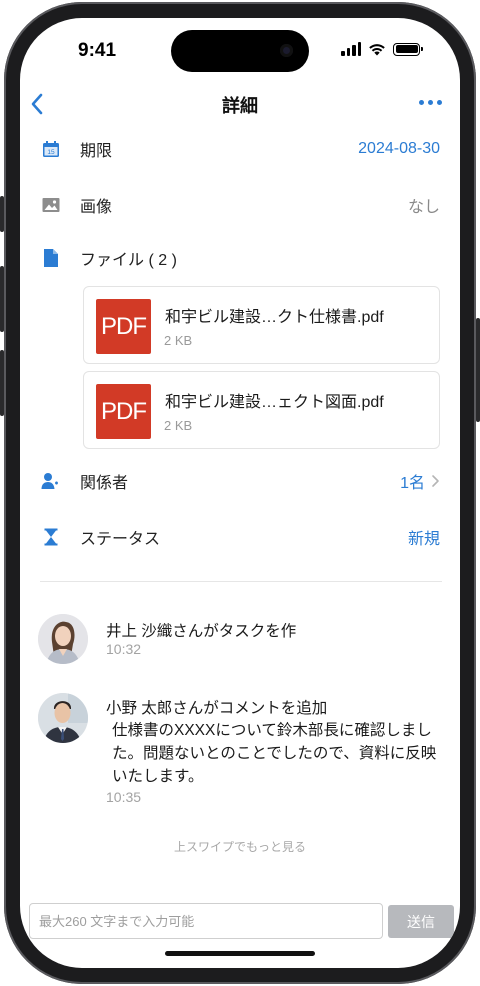 The image size is (480, 986). Describe the element at coordinates (240, 258) in the screenshot. I see `files-row: ファイル ( 2 )` at that location.